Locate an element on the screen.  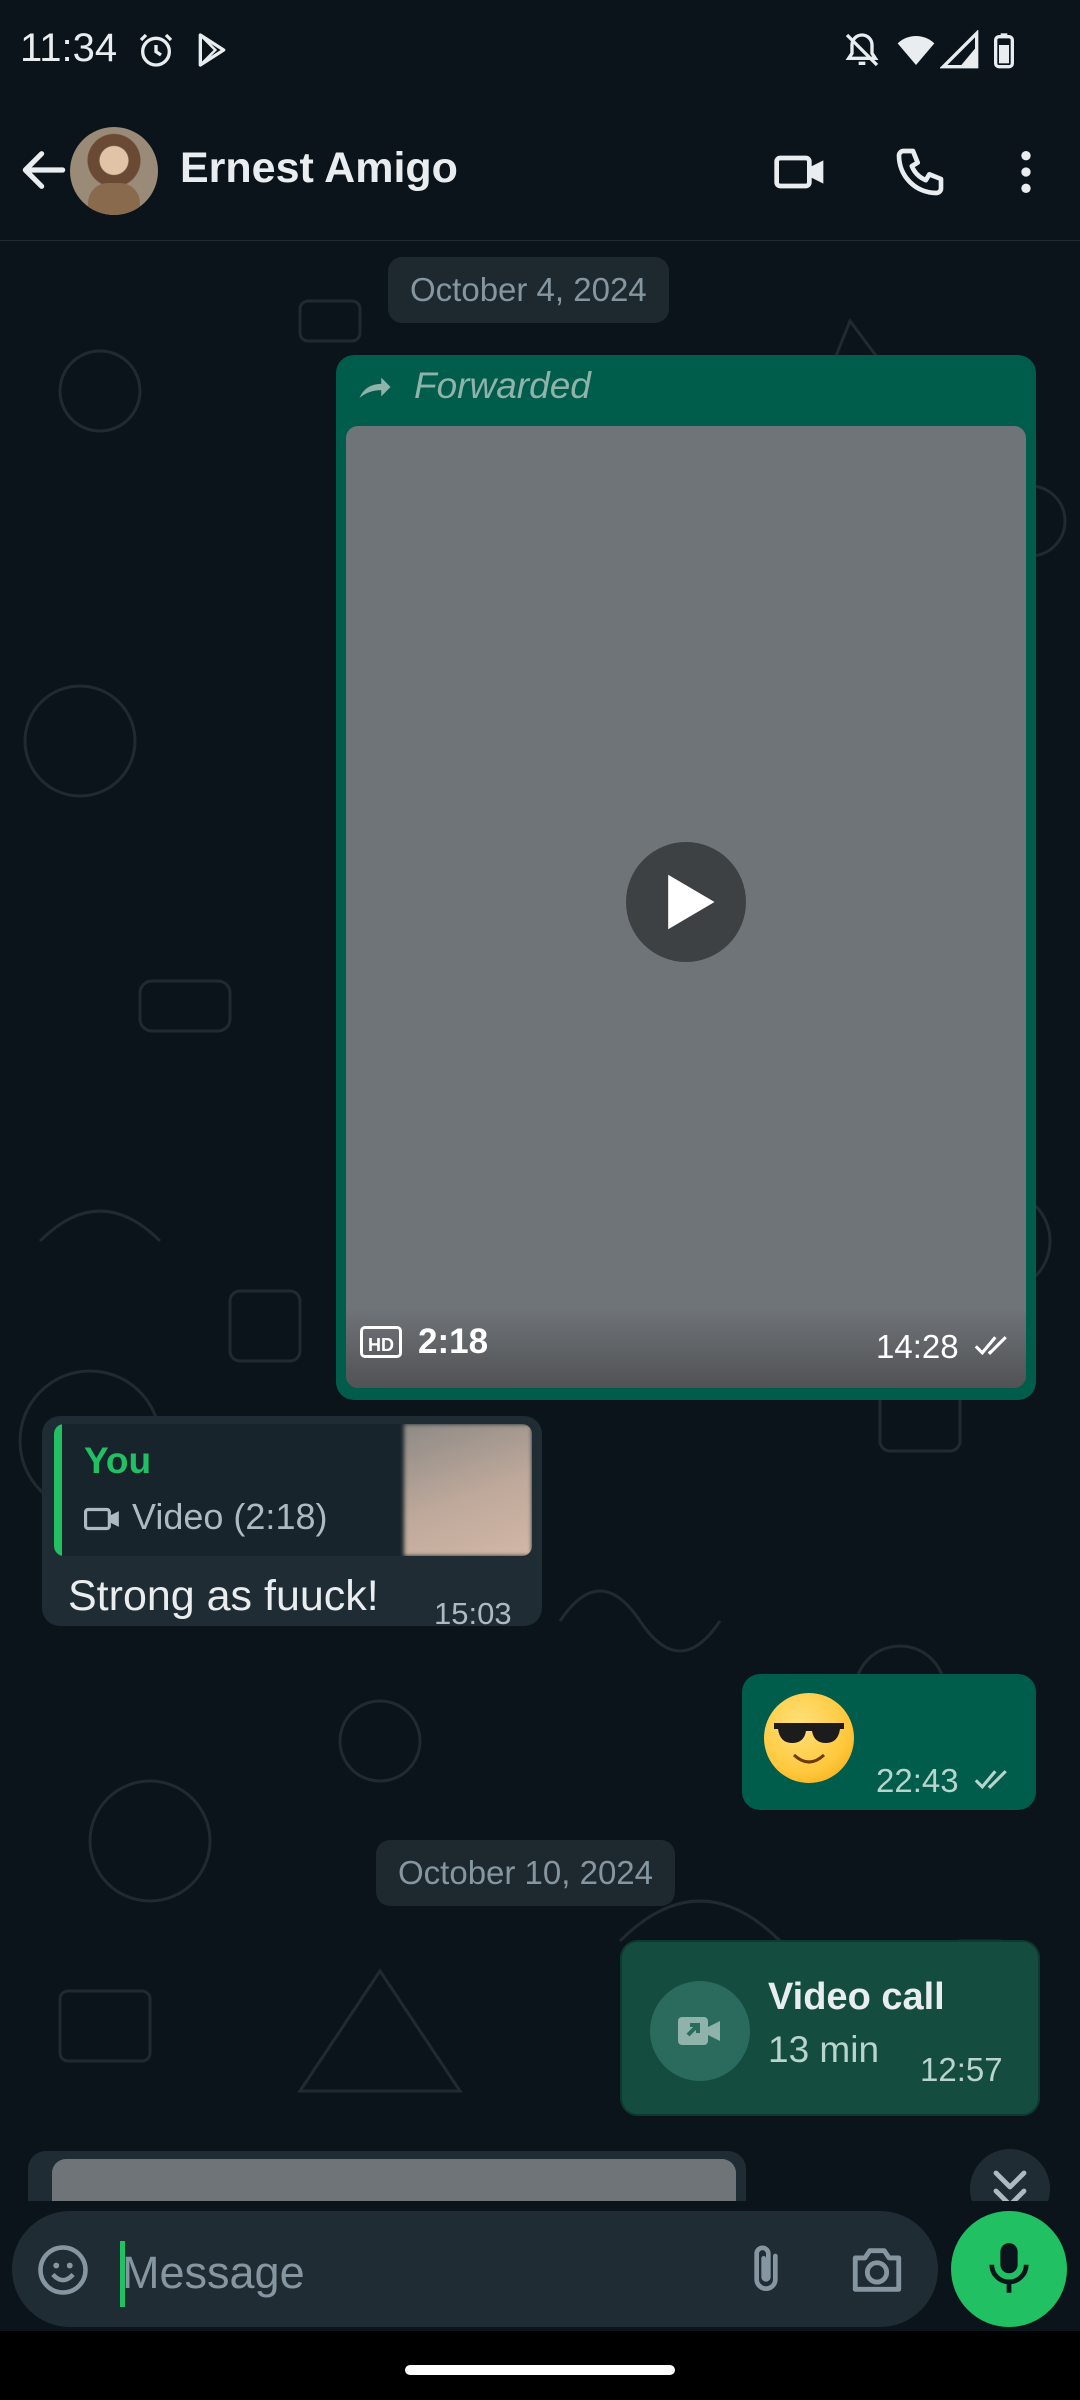
wifi-icon is located at coordinates (916, 50).